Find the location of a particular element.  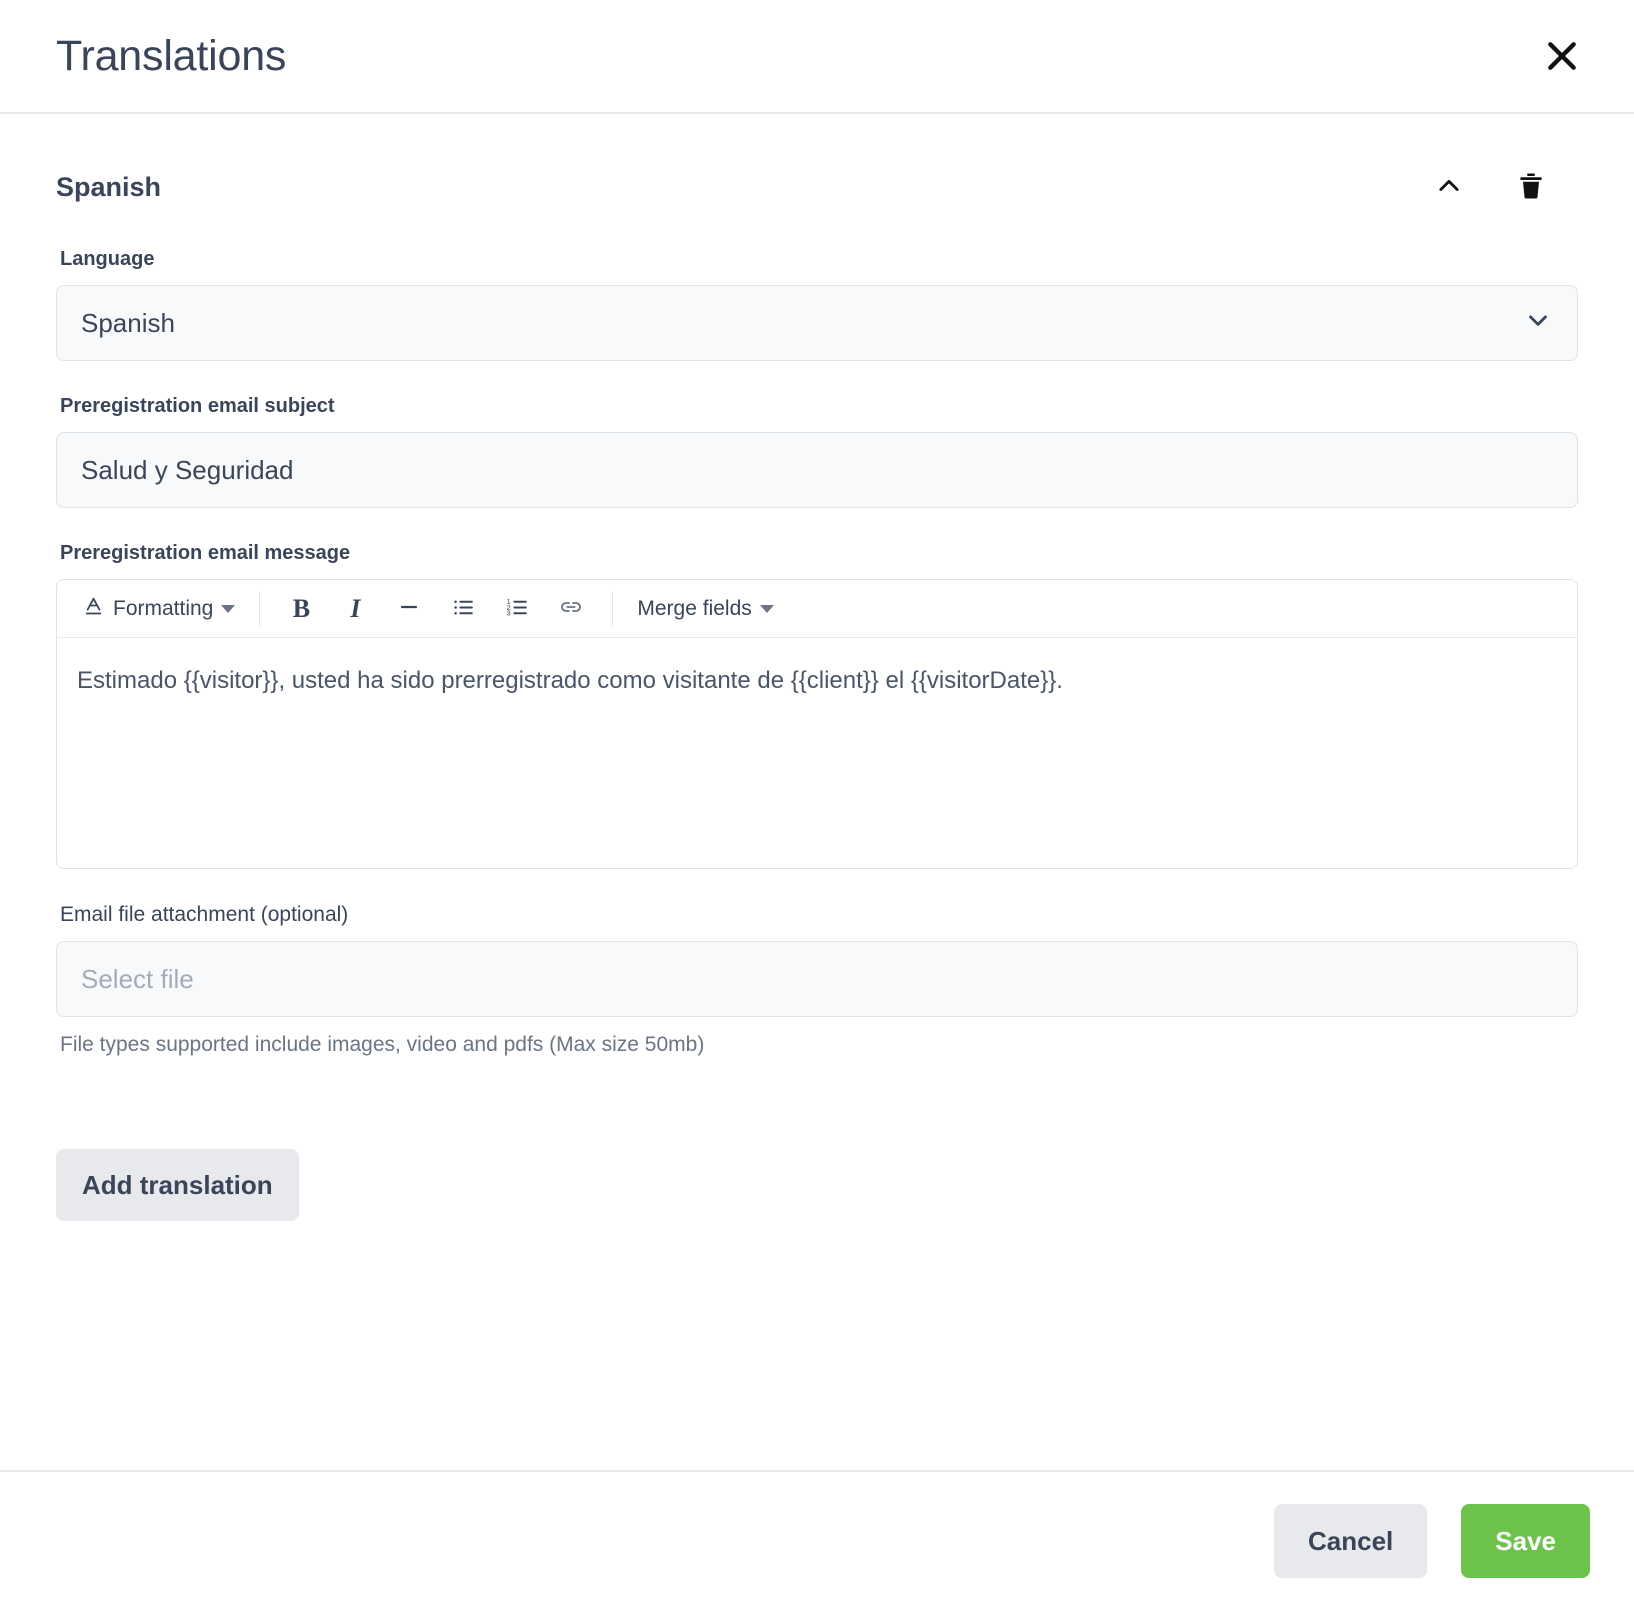

link-icon is located at coordinates (571, 608).